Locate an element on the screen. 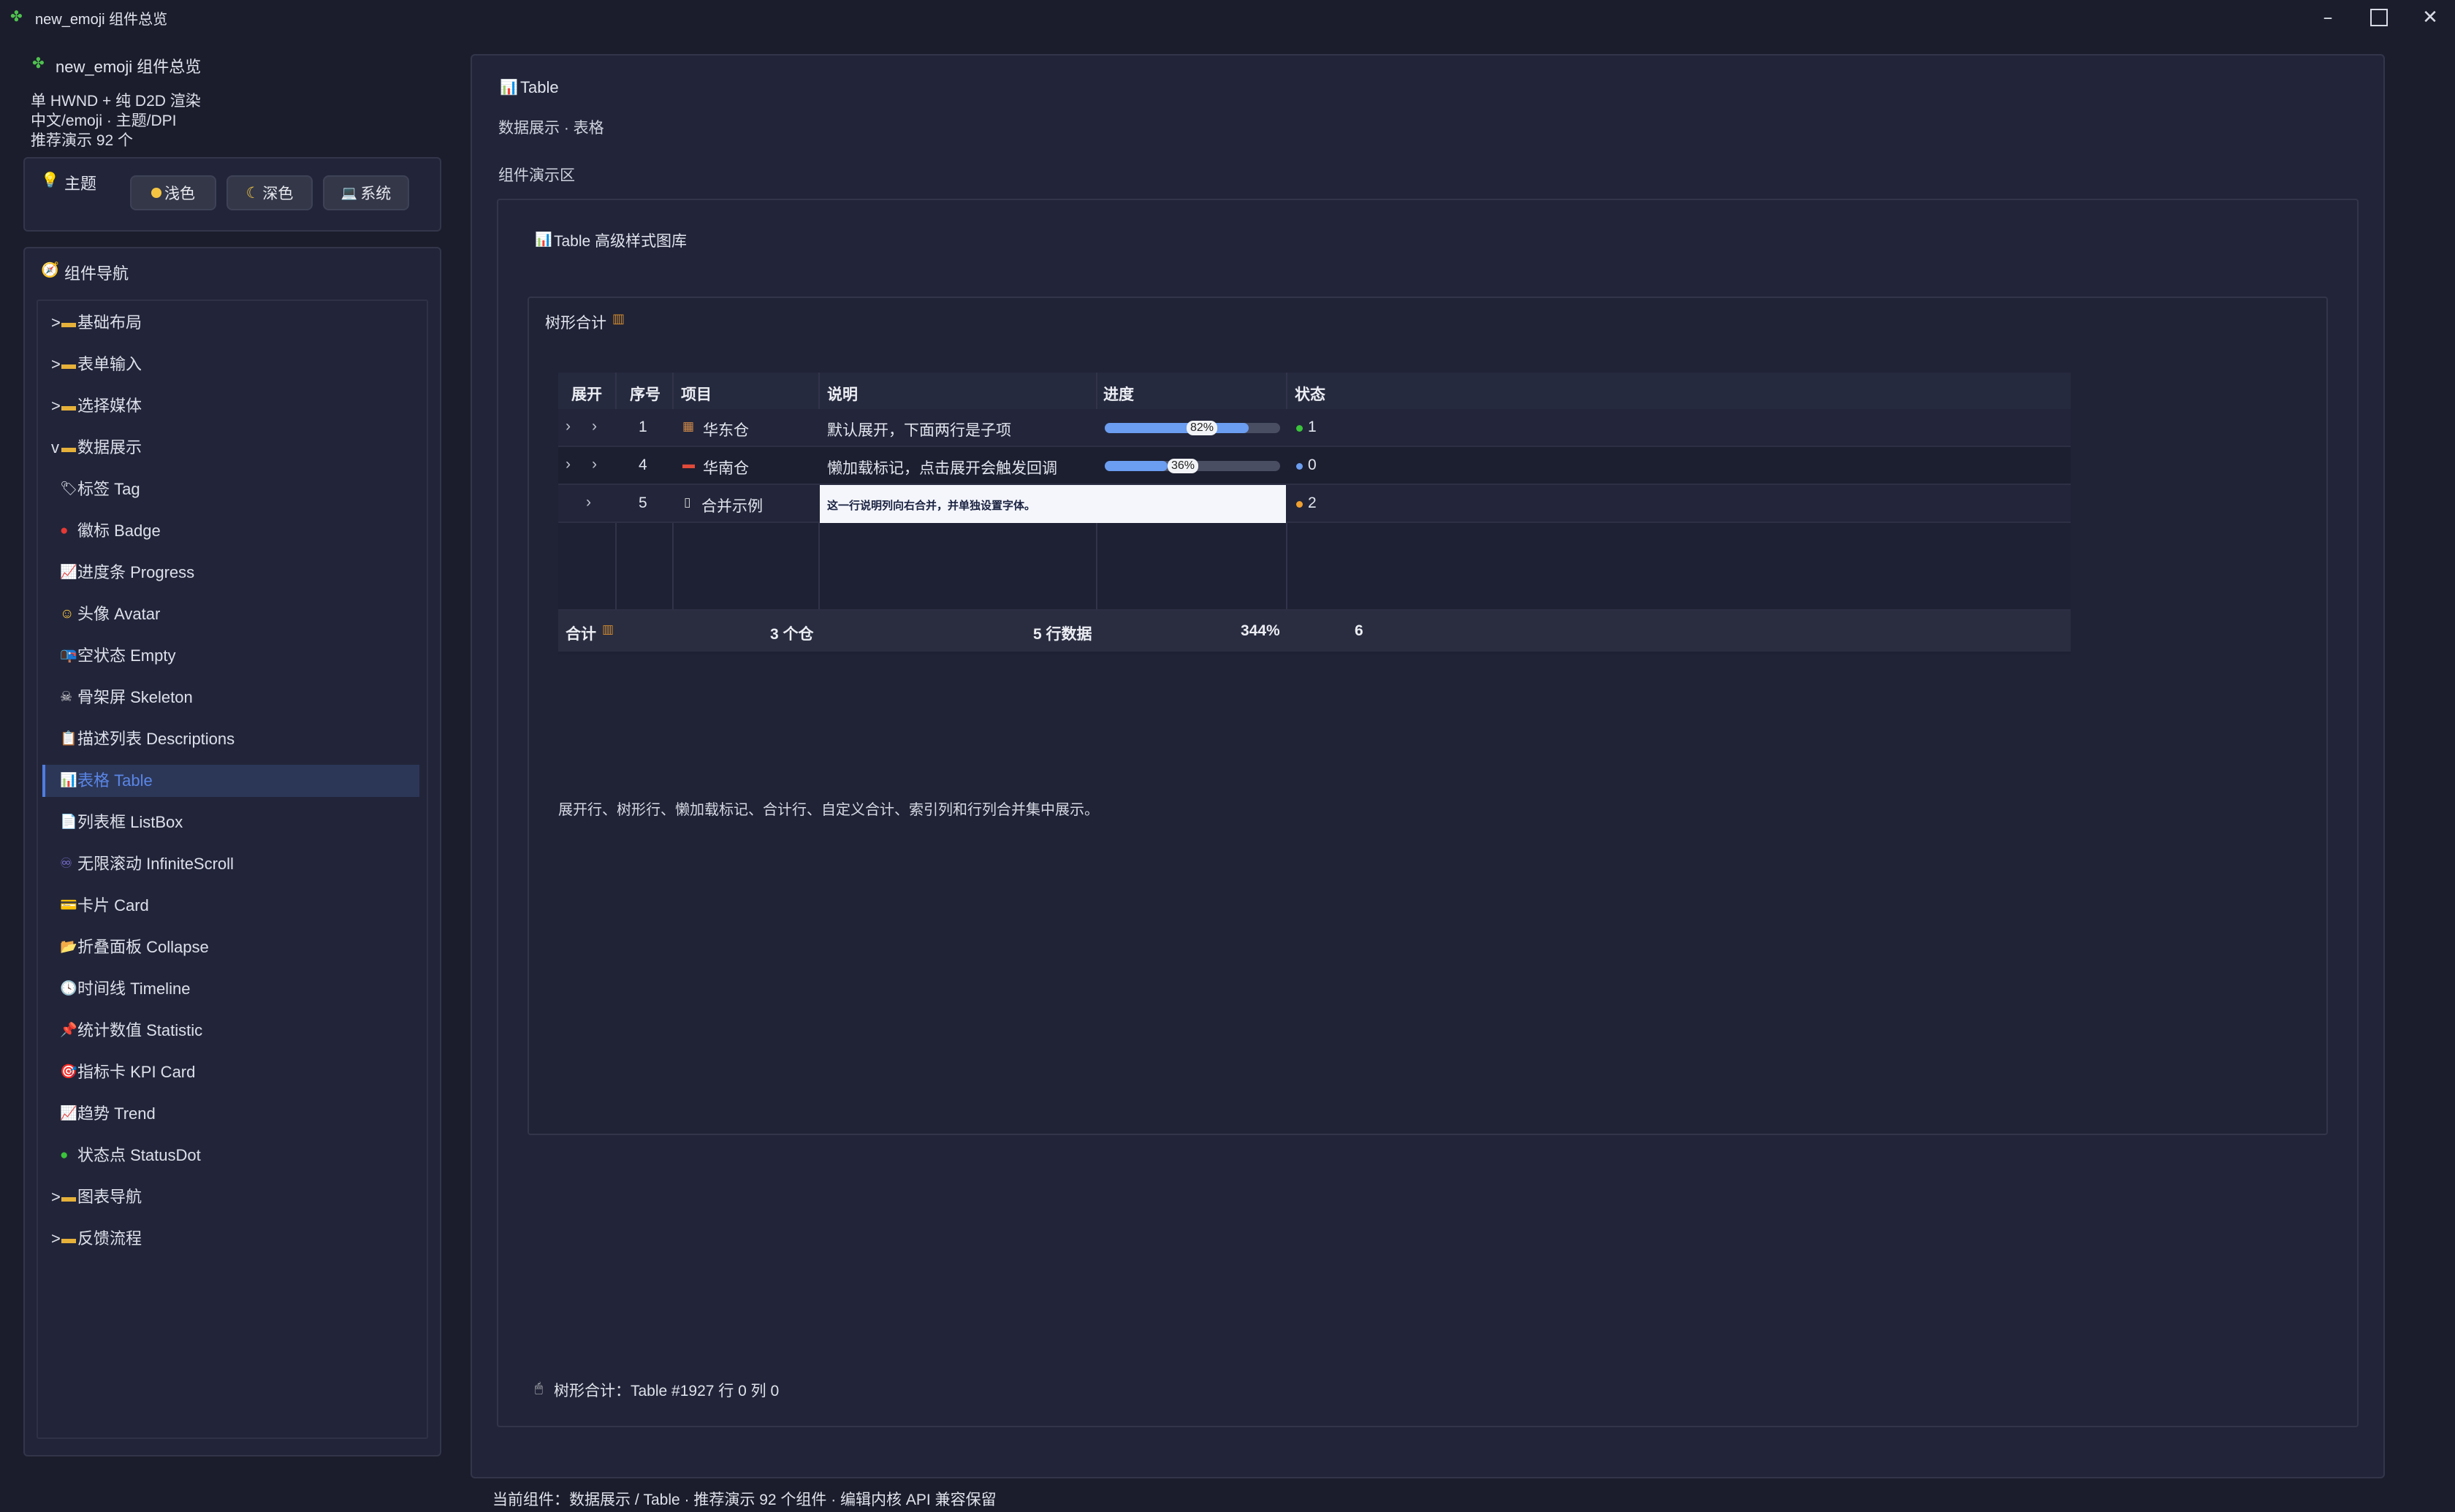  info-line: 推荐演示 92 个 is located at coordinates (82, 140).